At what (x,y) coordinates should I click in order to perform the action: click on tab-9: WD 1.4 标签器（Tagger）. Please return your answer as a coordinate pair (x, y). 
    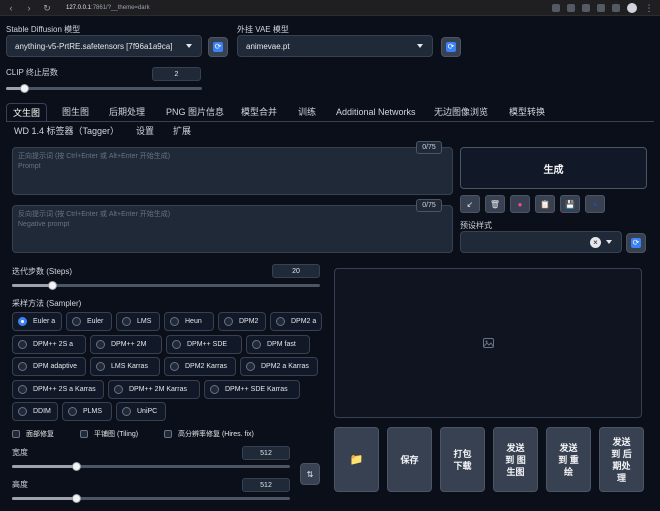
    Looking at the image, I should click on (66, 131).